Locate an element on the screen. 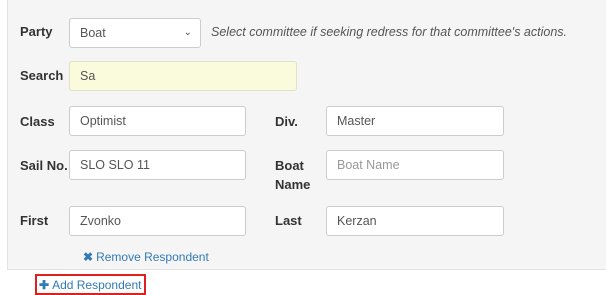  last-label: Last is located at coordinates (288, 220).